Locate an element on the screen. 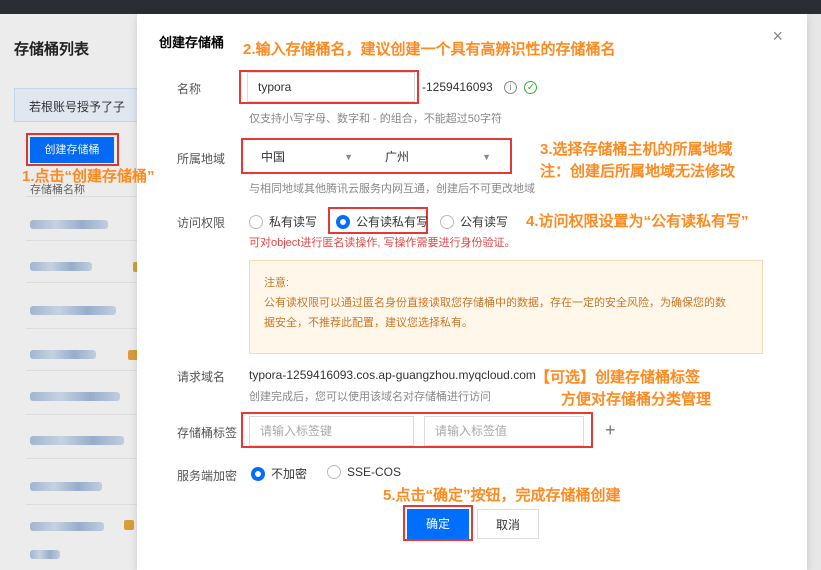 This screenshot has height=570, width=821. annotation-step3-line2: 注：创建后所属地域无法修改 is located at coordinates (638, 171).